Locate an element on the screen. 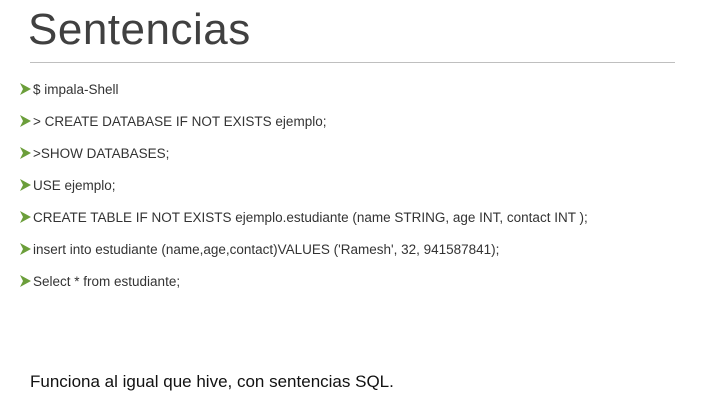  bullet-text: $ impala-Shell is located at coordinates (76, 89).